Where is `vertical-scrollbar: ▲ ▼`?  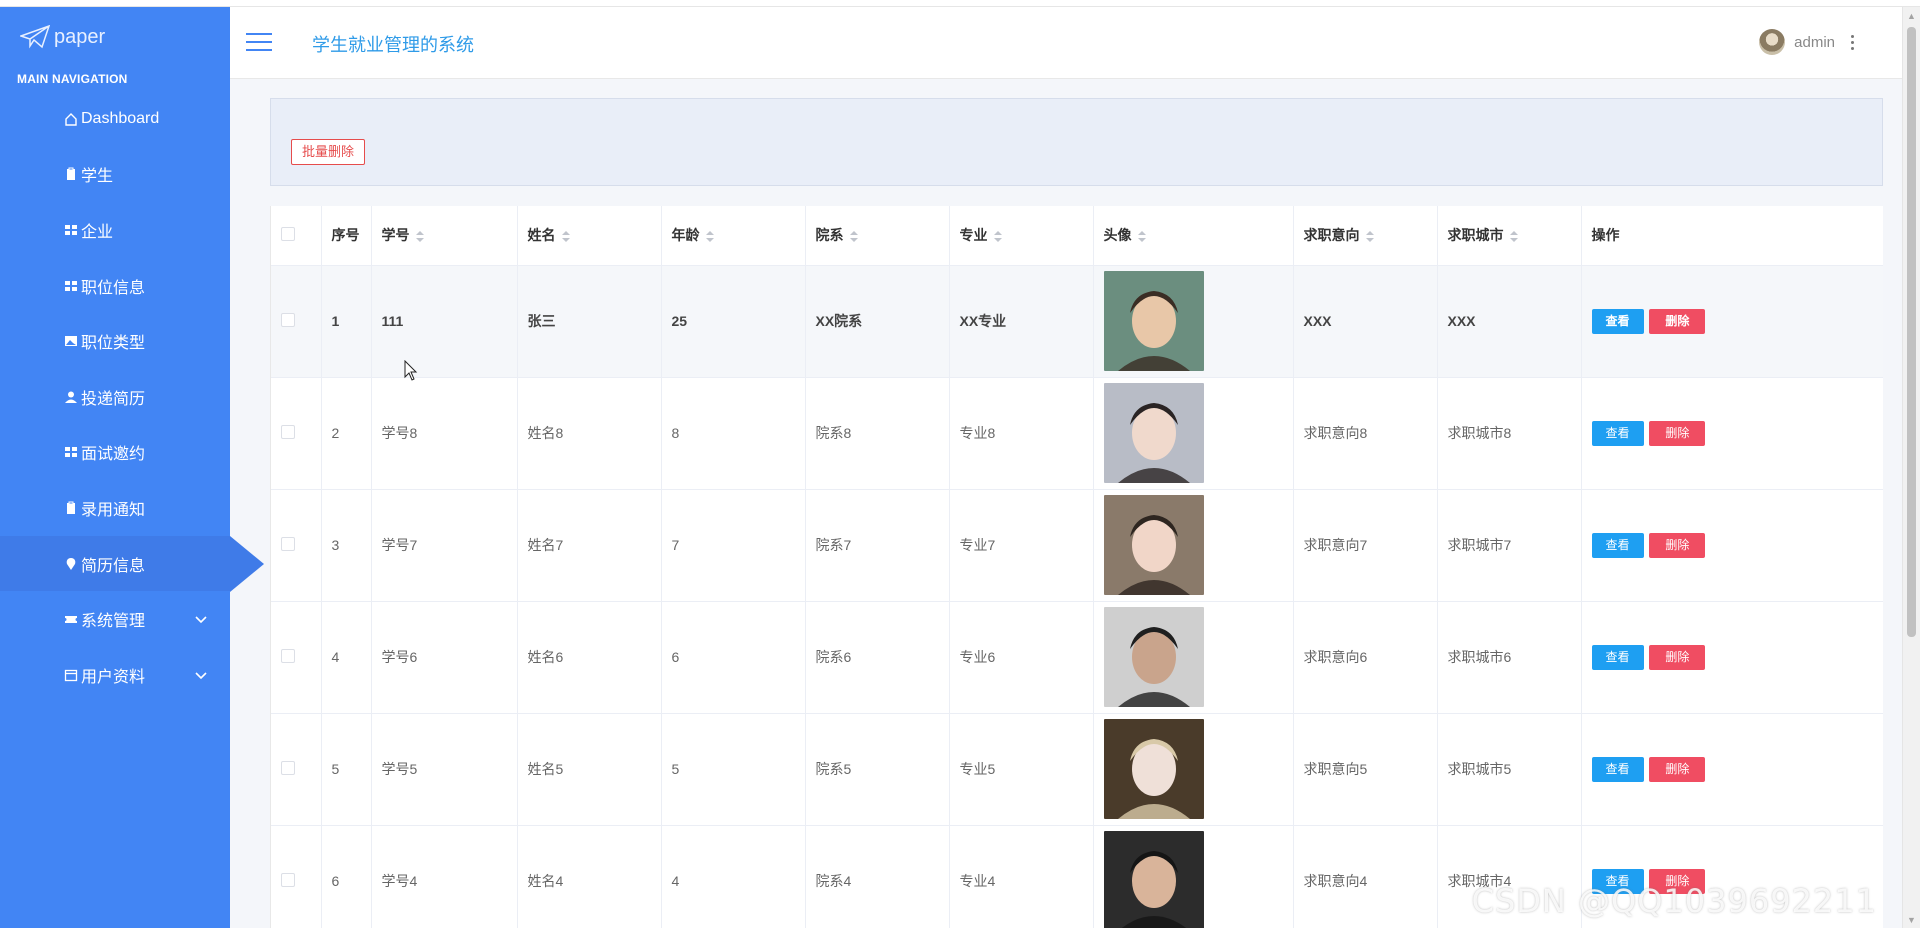 vertical-scrollbar: ▲ ▼ is located at coordinates (1911, 467).